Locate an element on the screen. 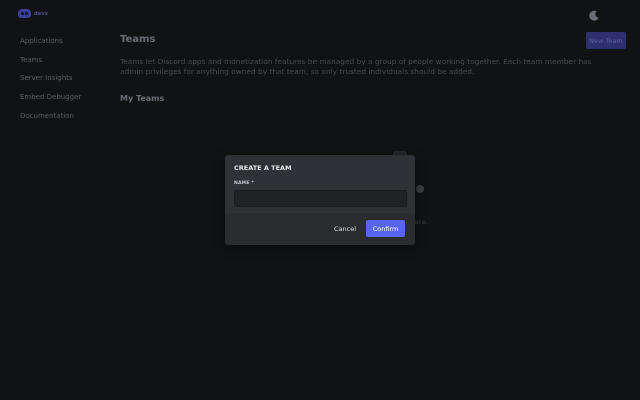 Image resolution: width=640 pixels, height=400 pixels. sidebar-item-server-insights: Server Insights is located at coordinates (65, 82).